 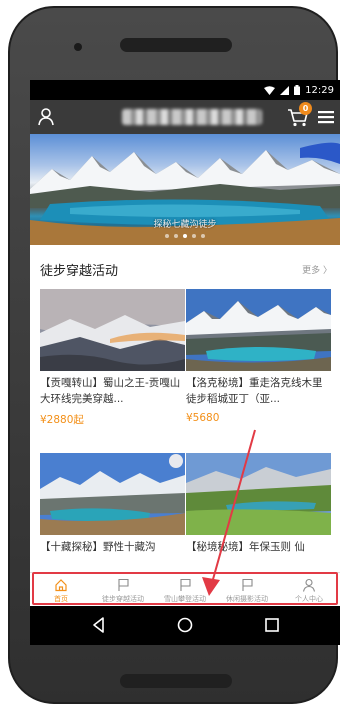 What do you see at coordinates (309, 599) in the screenshot?
I see `tab-label: 个人中心` at bounding box center [309, 599].